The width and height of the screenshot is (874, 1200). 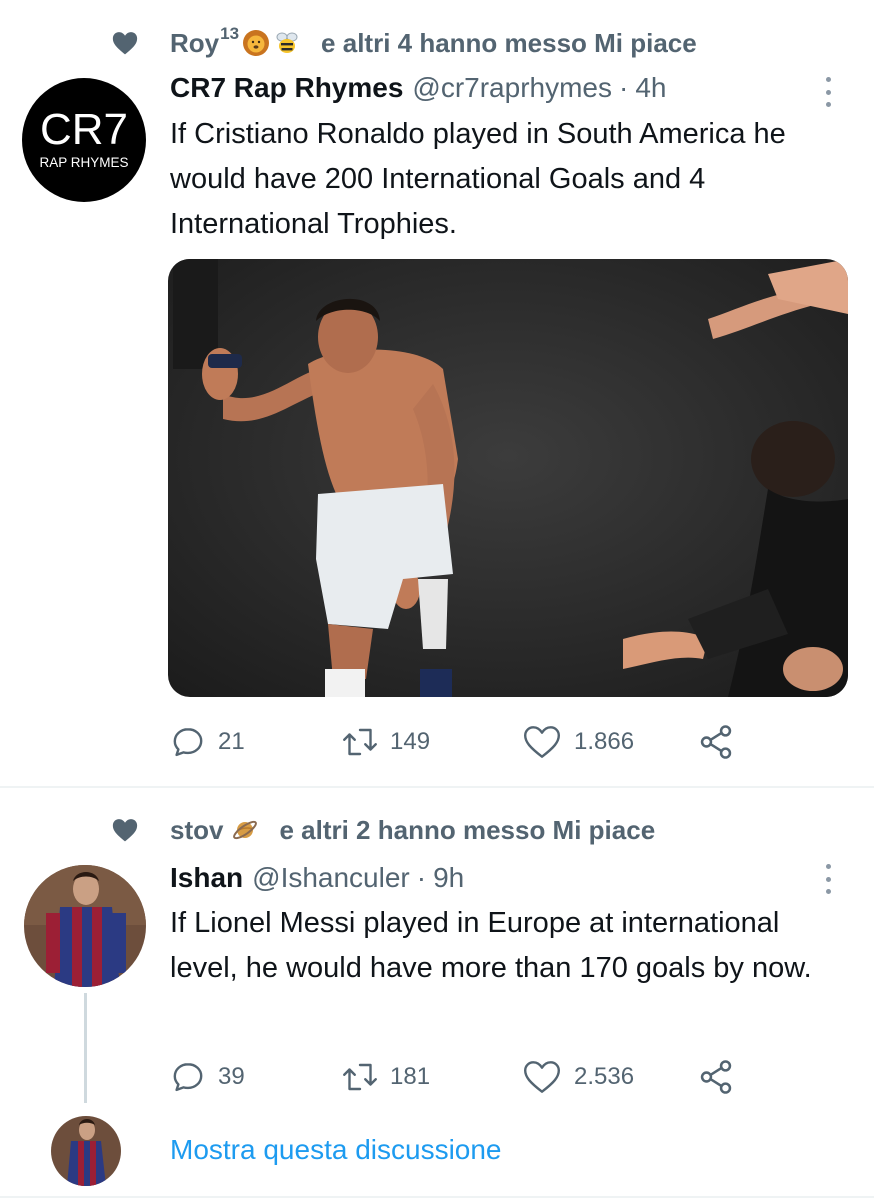 I want to click on tweet-header: CR7 Rap Rhymes @cr7raprhymes · 4h, so click(x=418, y=88).